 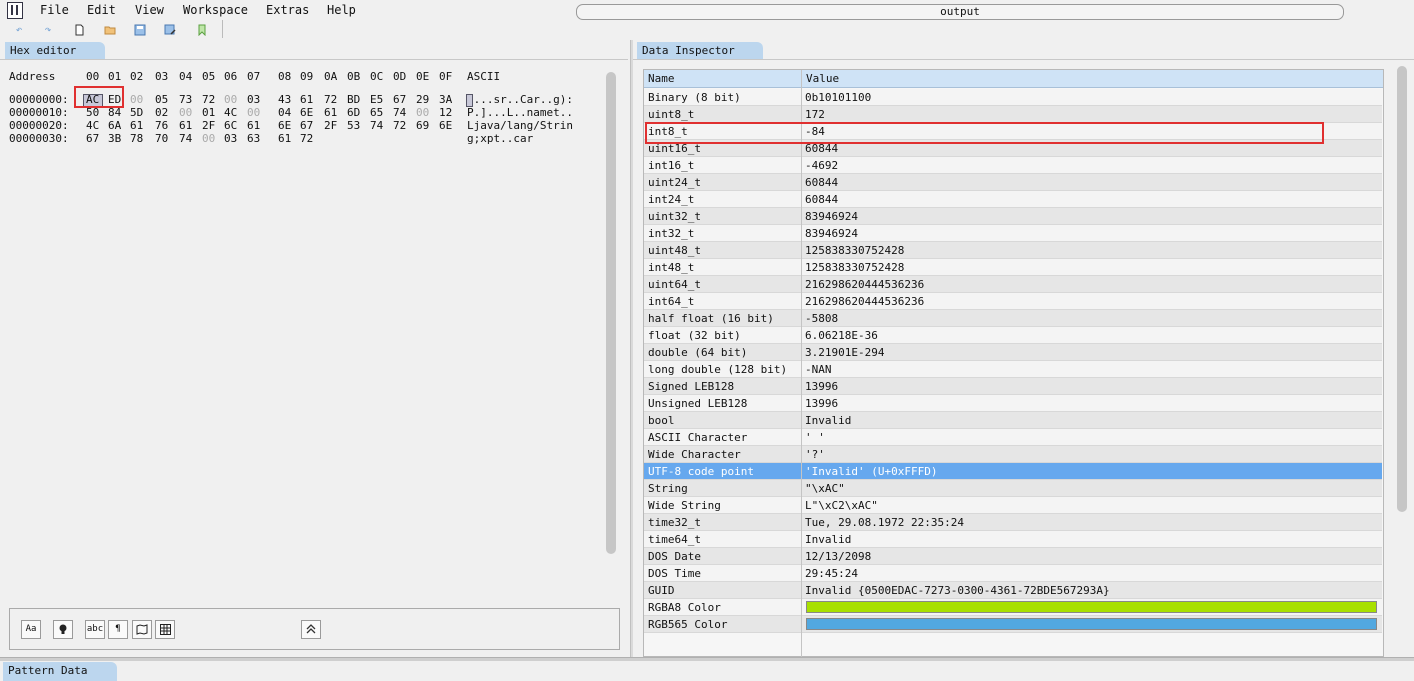 I want to click on hex-byte: 6A, so click(x=114, y=126).